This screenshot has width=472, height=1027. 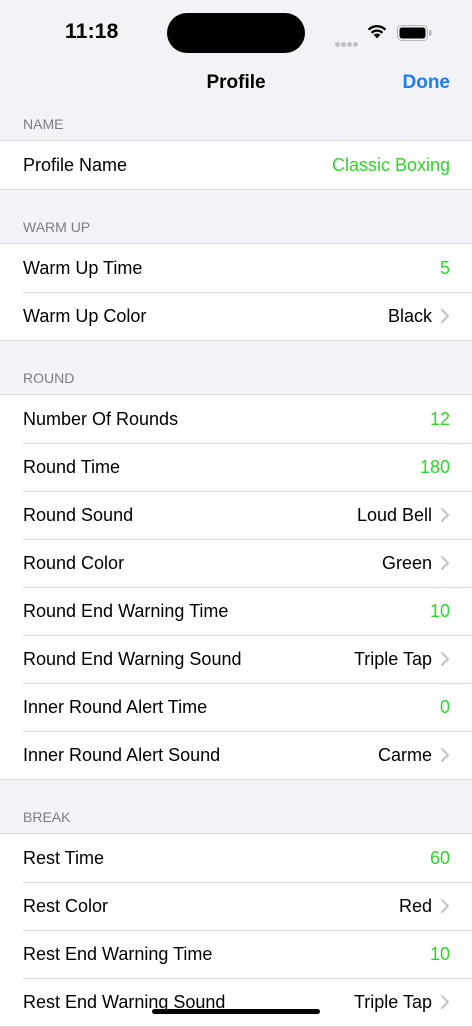 What do you see at coordinates (347, 43) in the screenshot?
I see `cellular-signal-icon` at bounding box center [347, 43].